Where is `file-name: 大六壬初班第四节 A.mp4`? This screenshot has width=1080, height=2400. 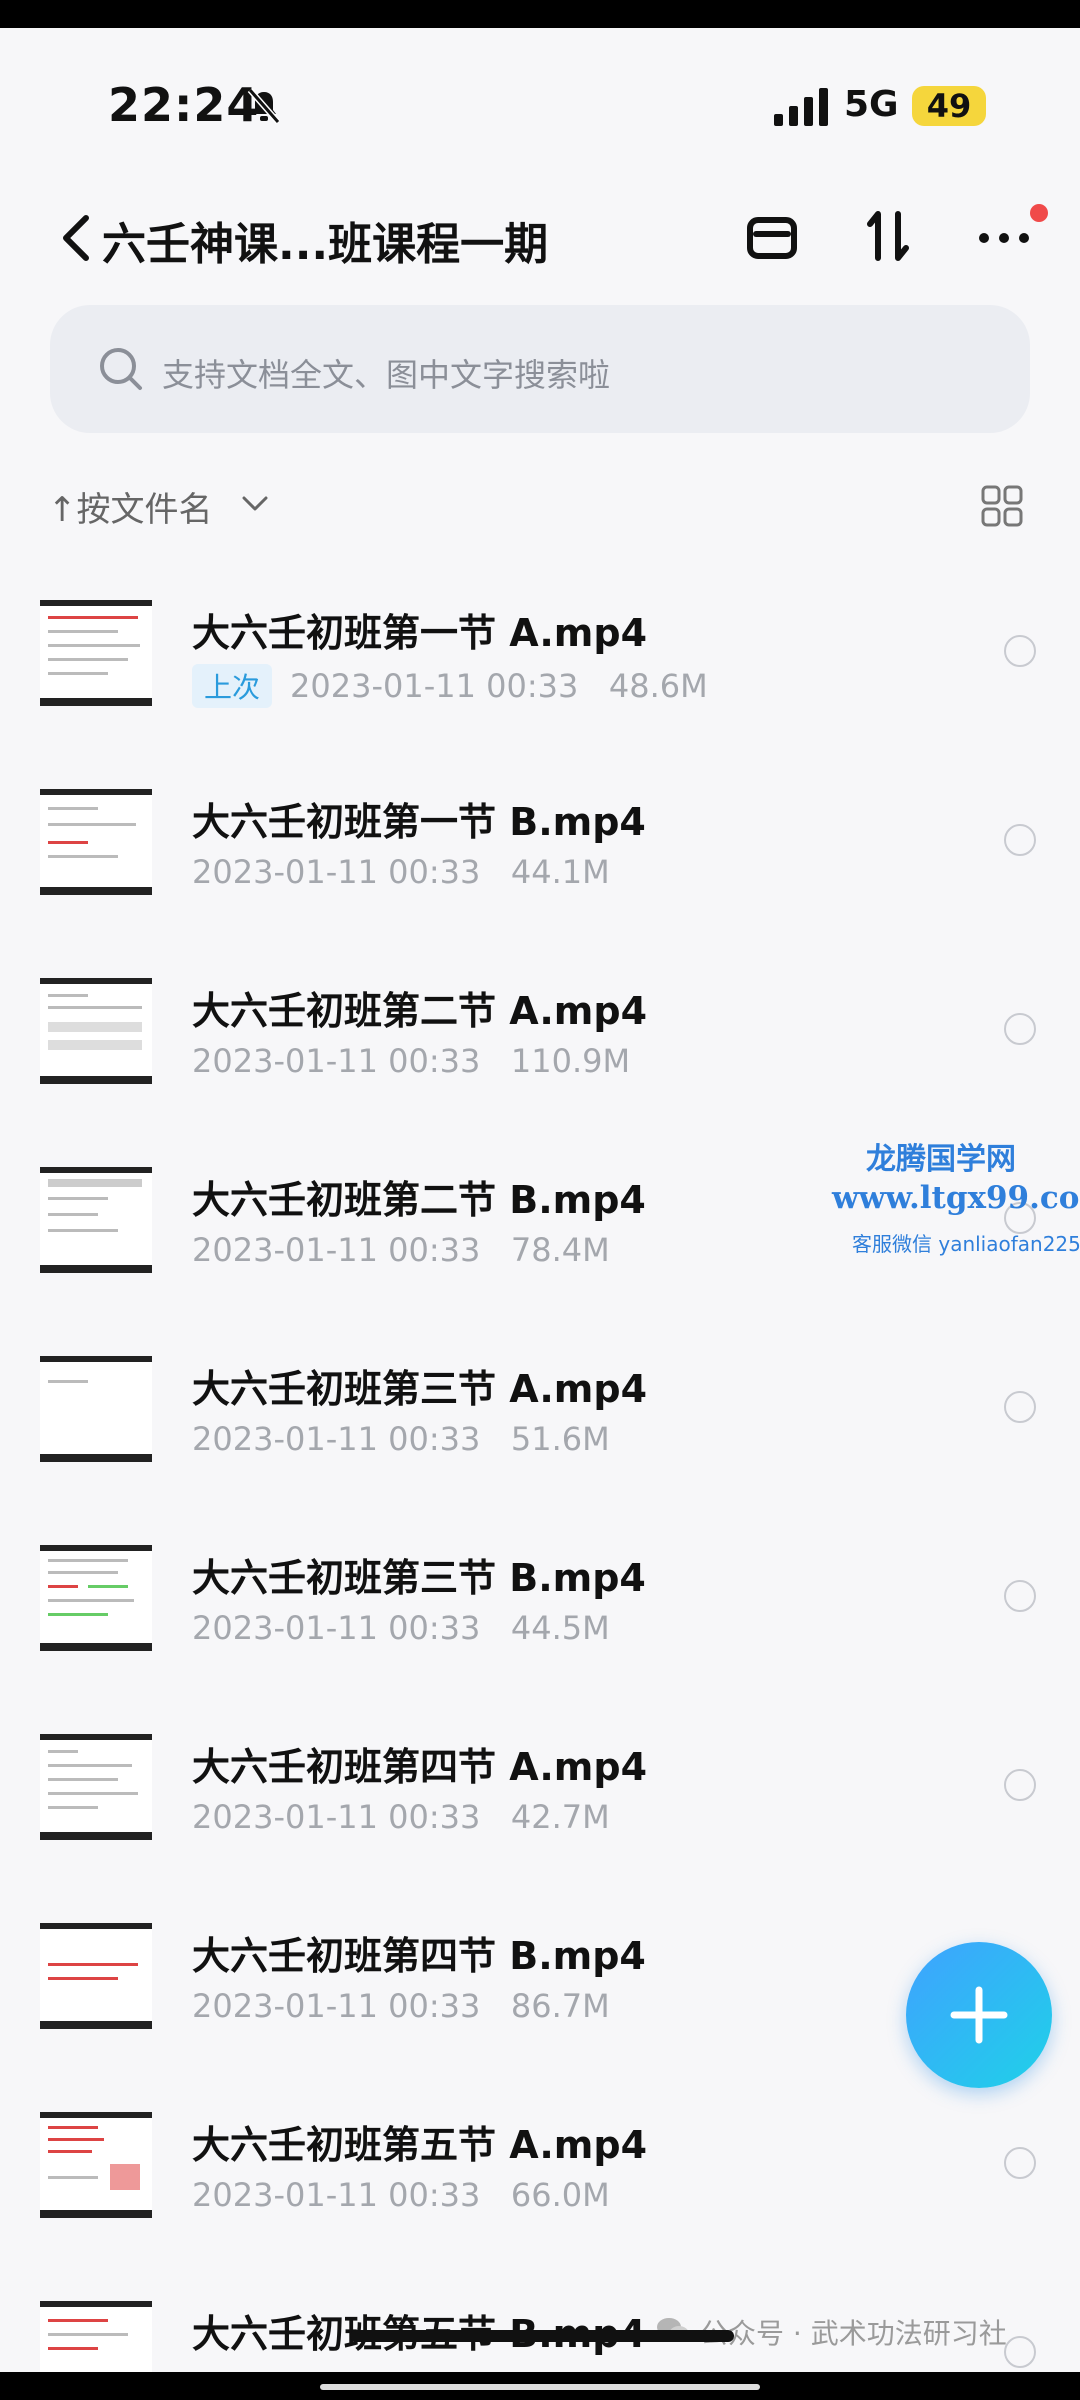
file-name: 大六壬初班第四节 A.mp4 is located at coordinates (420, 1767).